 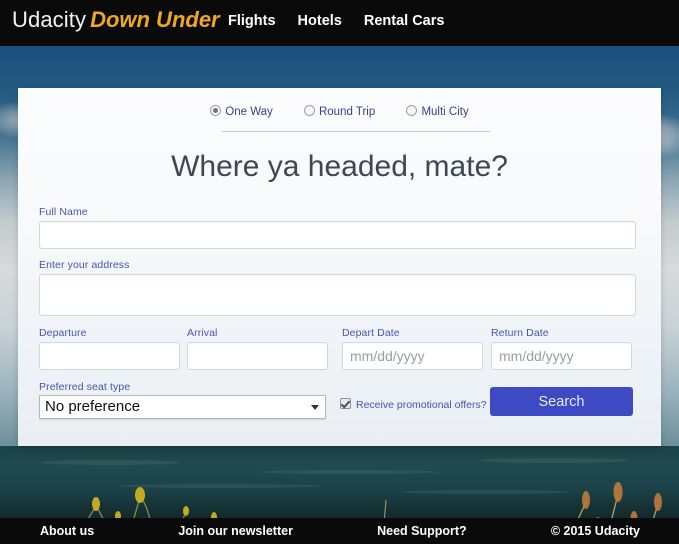 What do you see at coordinates (202, 333) in the screenshot?
I see `arrival-label: Arrival` at bounding box center [202, 333].